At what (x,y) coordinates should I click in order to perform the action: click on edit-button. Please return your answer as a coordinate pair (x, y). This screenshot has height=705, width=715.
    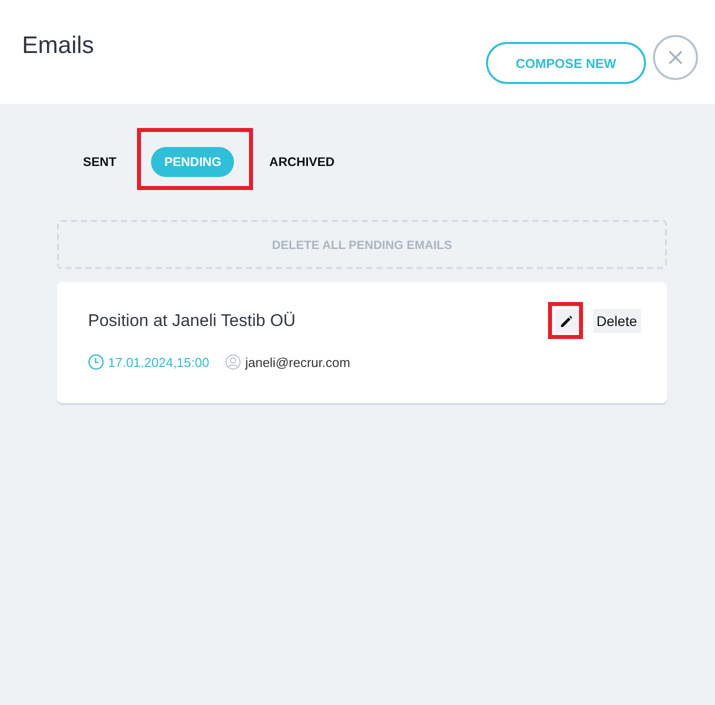
    Looking at the image, I should click on (566, 321).